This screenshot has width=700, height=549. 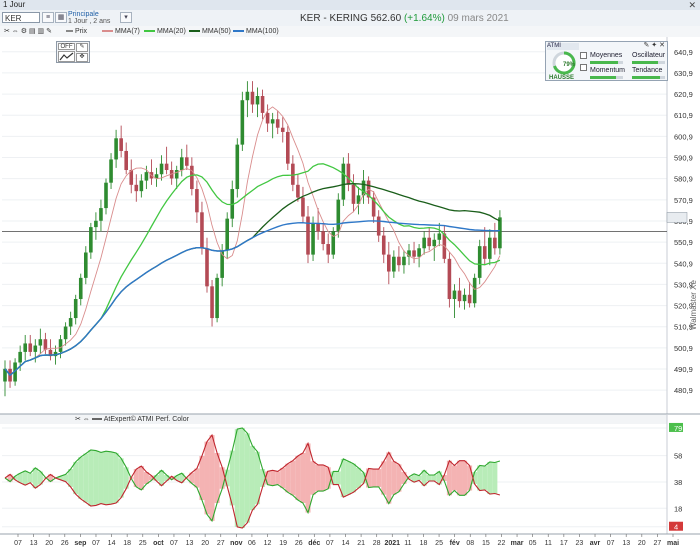 What do you see at coordinates (470, 543) in the screenshot?
I see `time-tick-label: 08` at bounding box center [470, 543].